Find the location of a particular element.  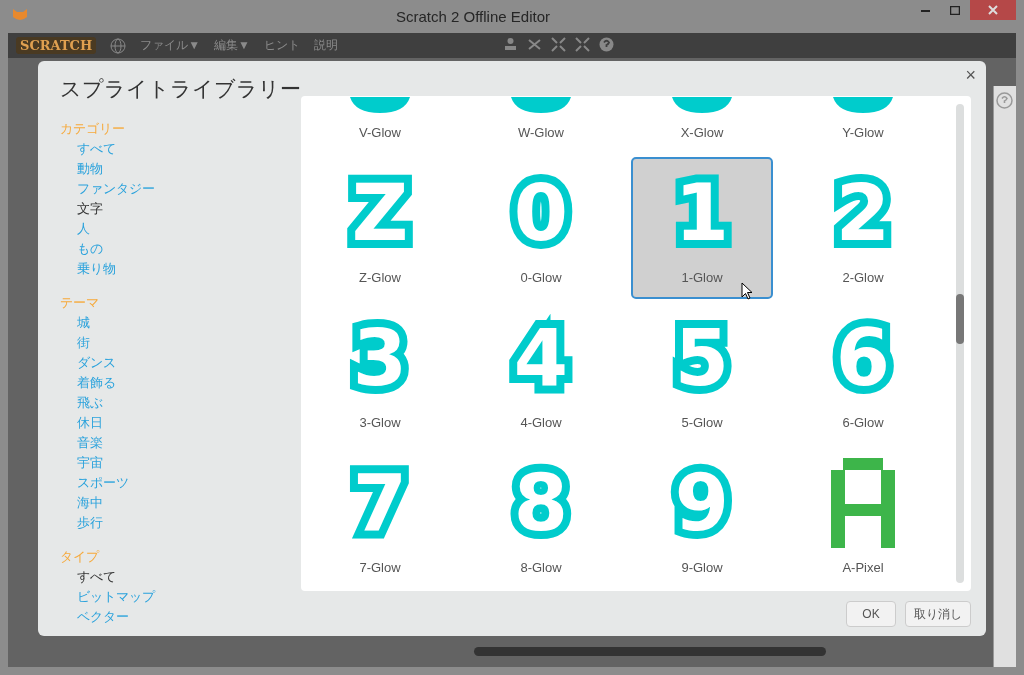

filter-item: 動物 is located at coordinates (81, 169).